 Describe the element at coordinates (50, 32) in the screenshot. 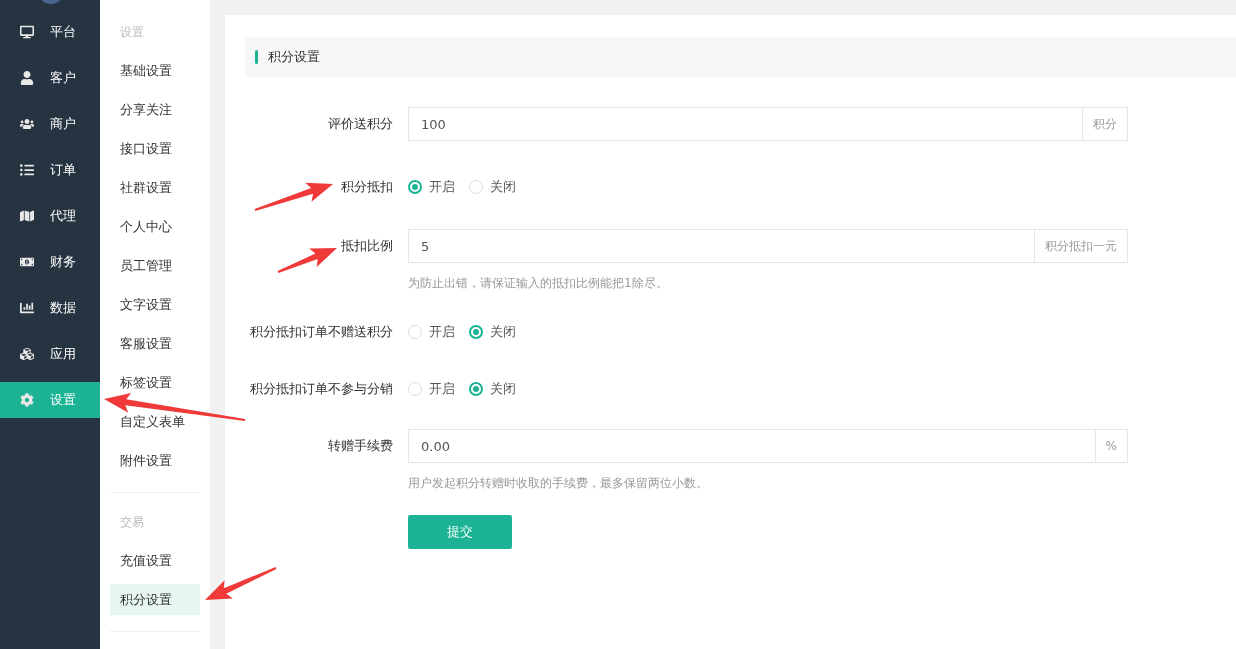

I see `sidebar-item: 平台` at that location.